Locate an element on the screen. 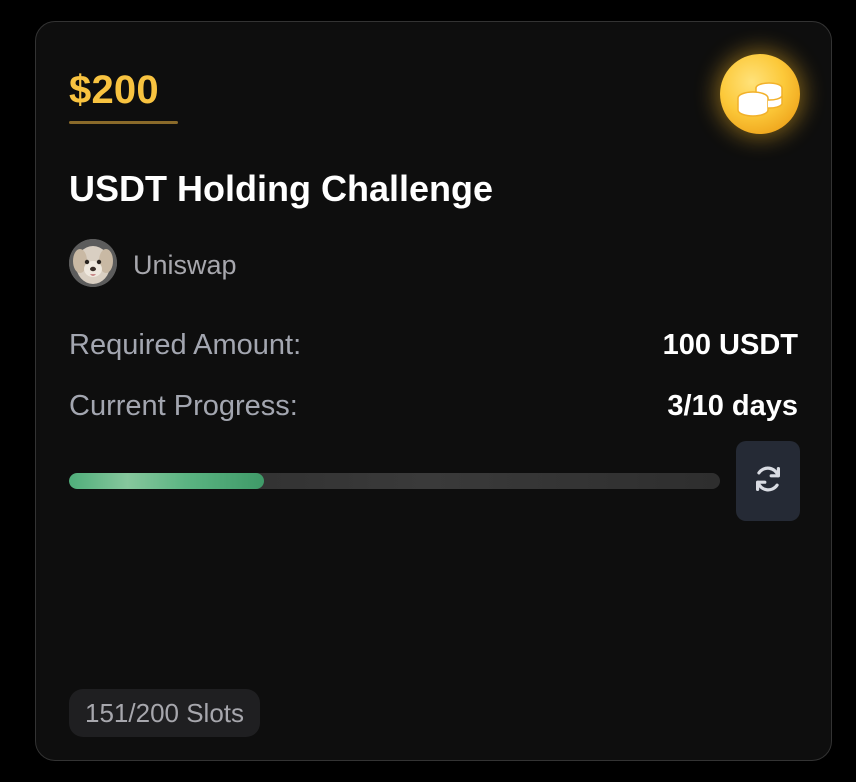 The width and height of the screenshot is (856, 782). organizer-avatar is located at coordinates (93, 263).